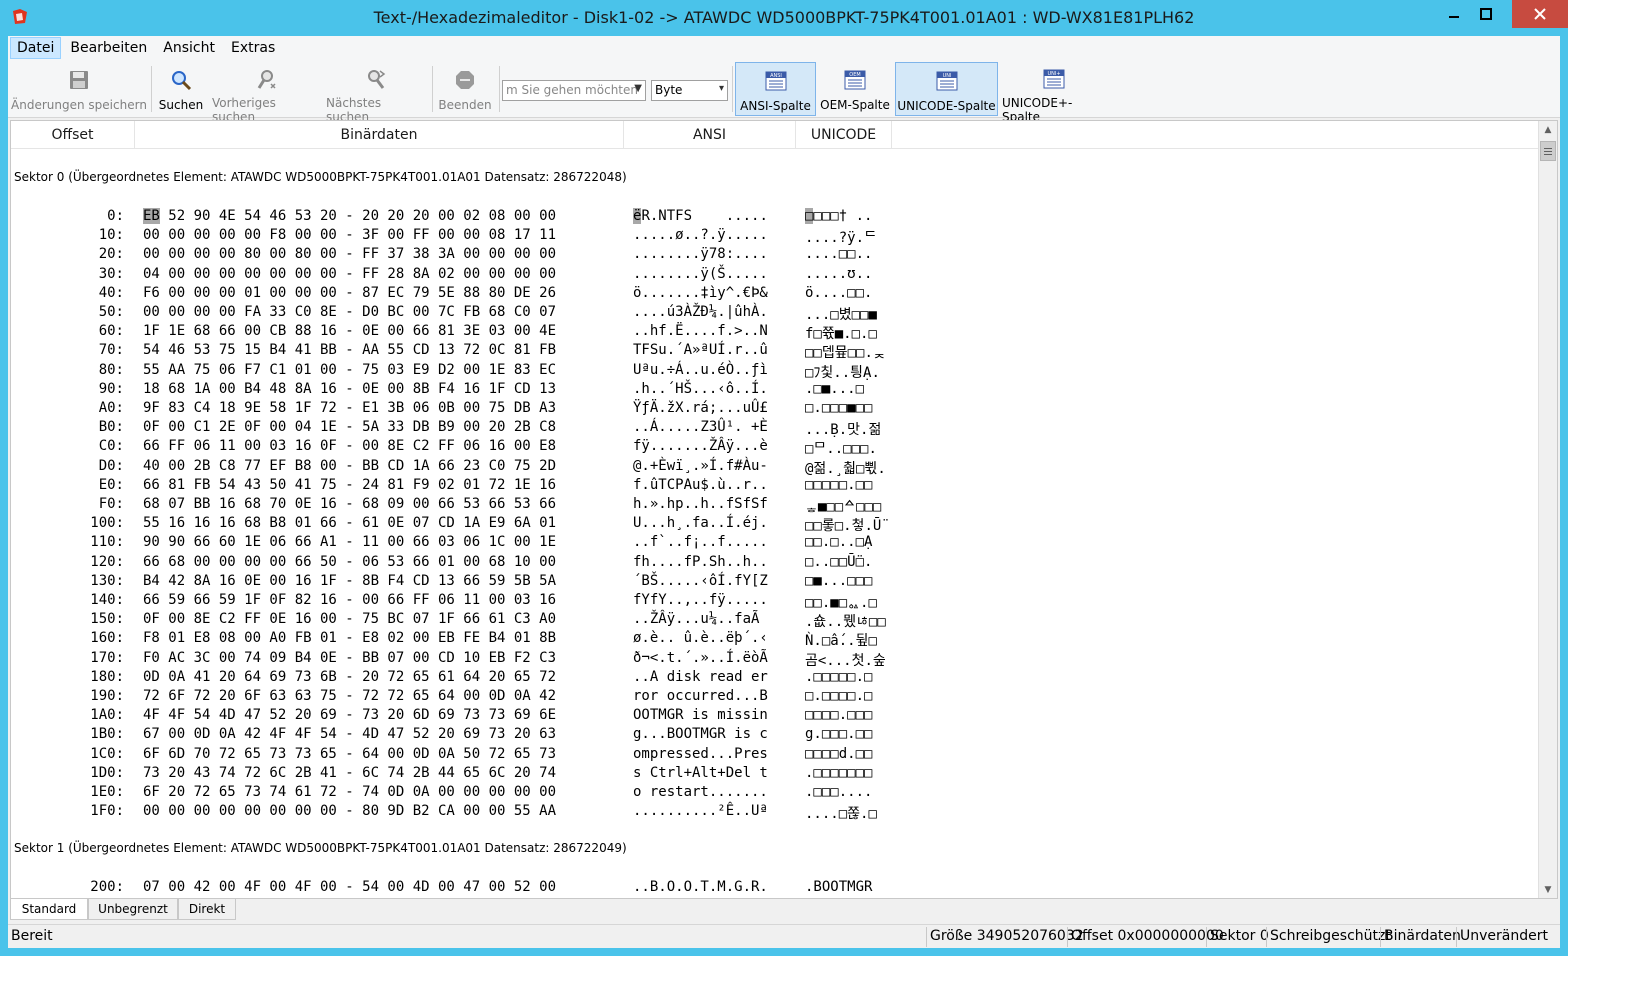  I want to click on row-unicode: □□.□..□Ạ, so click(838, 542).